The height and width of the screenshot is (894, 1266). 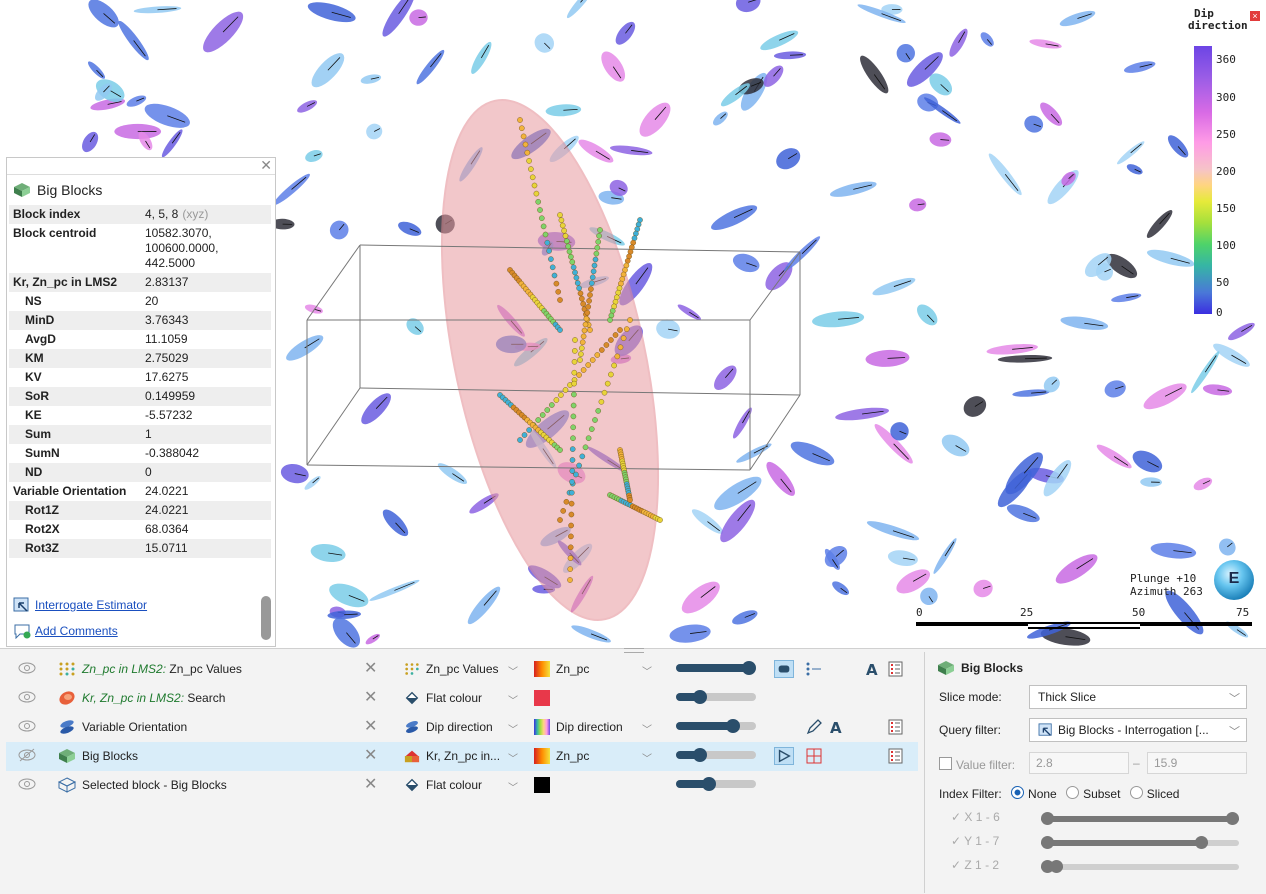 What do you see at coordinates (589, 727) in the screenshot?
I see `colour-scheme-name: Dip direction` at bounding box center [589, 727].